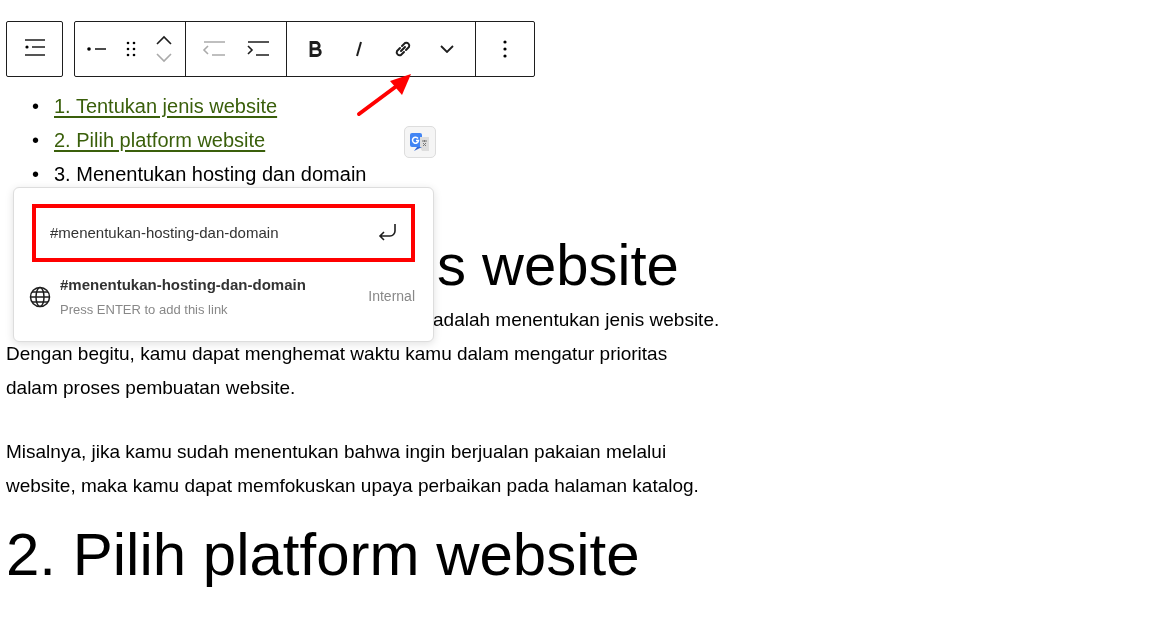 This screenshot has width=1155, height=637. What do you see at coordinates (388, 233) in the screenshot?
I see `enter-icon` at bounding box center [388, 233].